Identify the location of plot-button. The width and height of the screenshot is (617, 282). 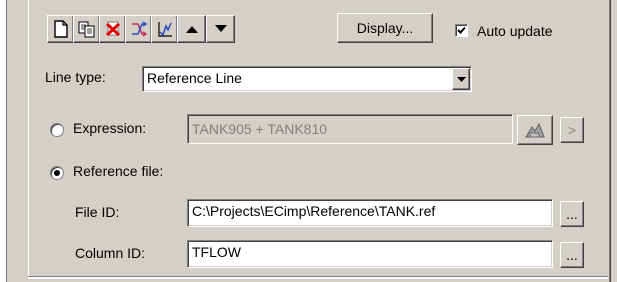
(164, 29).